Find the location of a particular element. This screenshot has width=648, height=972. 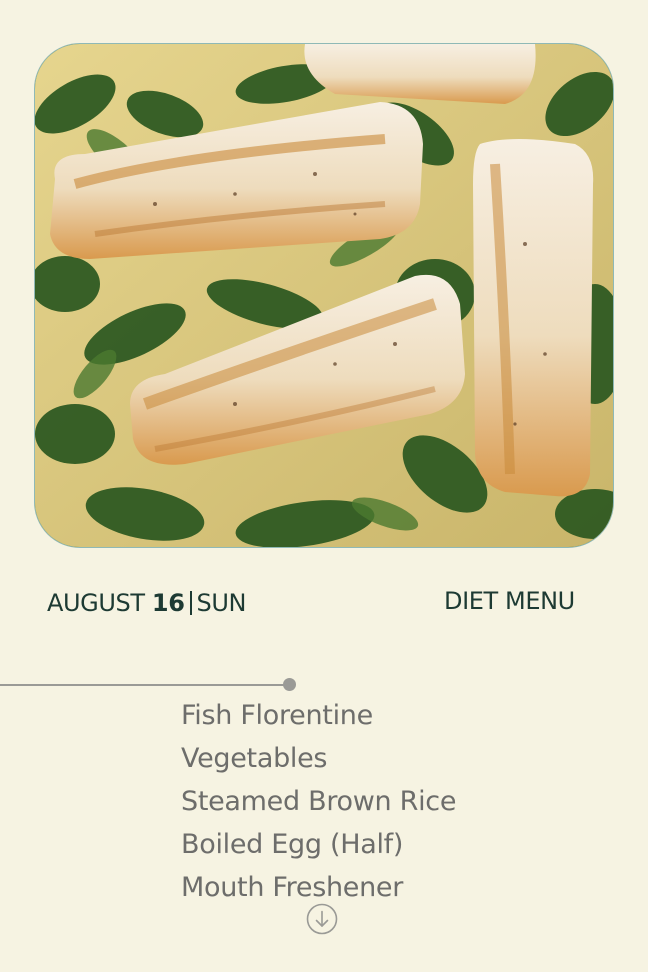

arrow-down-circle-icon is located at coordinates (322, 919).